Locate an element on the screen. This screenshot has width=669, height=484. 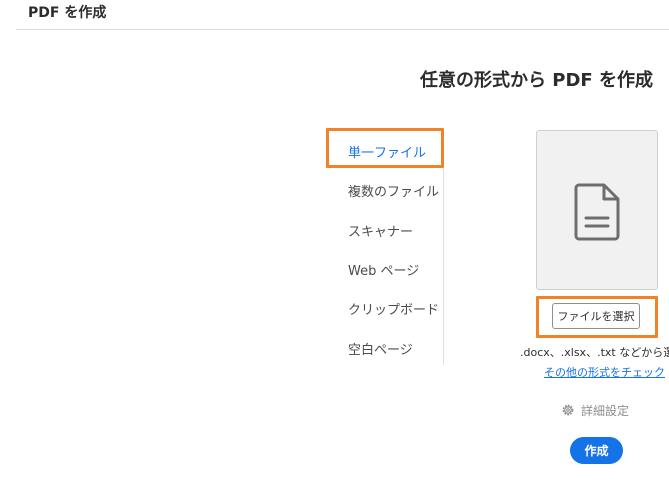
file-drop-card is located at coordinates (597, 210).